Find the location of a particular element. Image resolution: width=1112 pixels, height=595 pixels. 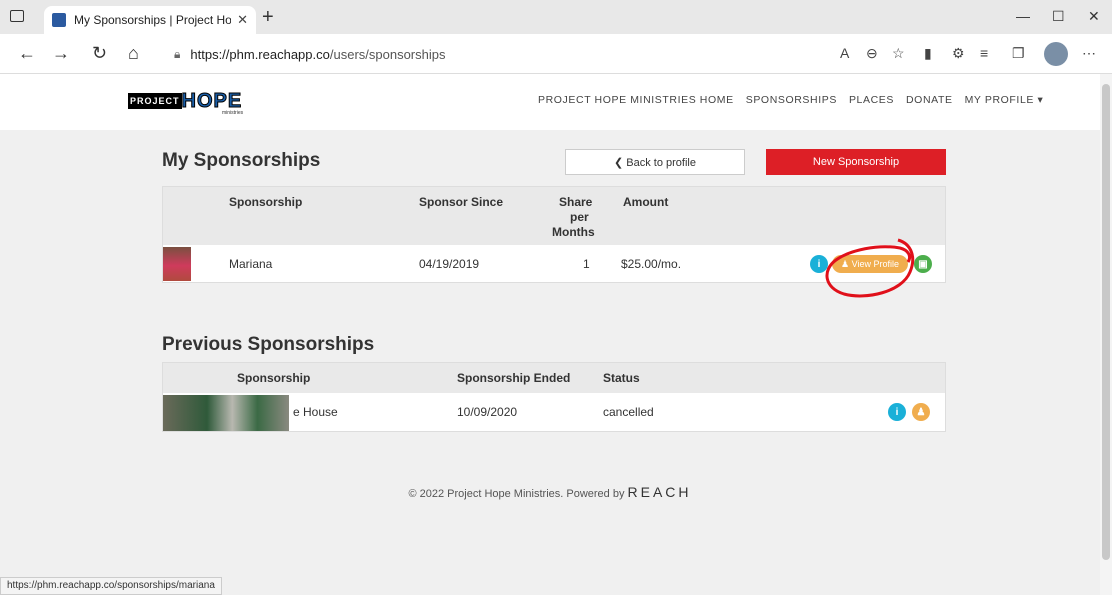

more-options-icon: ⋯ is located at coordinates (1089, 53).